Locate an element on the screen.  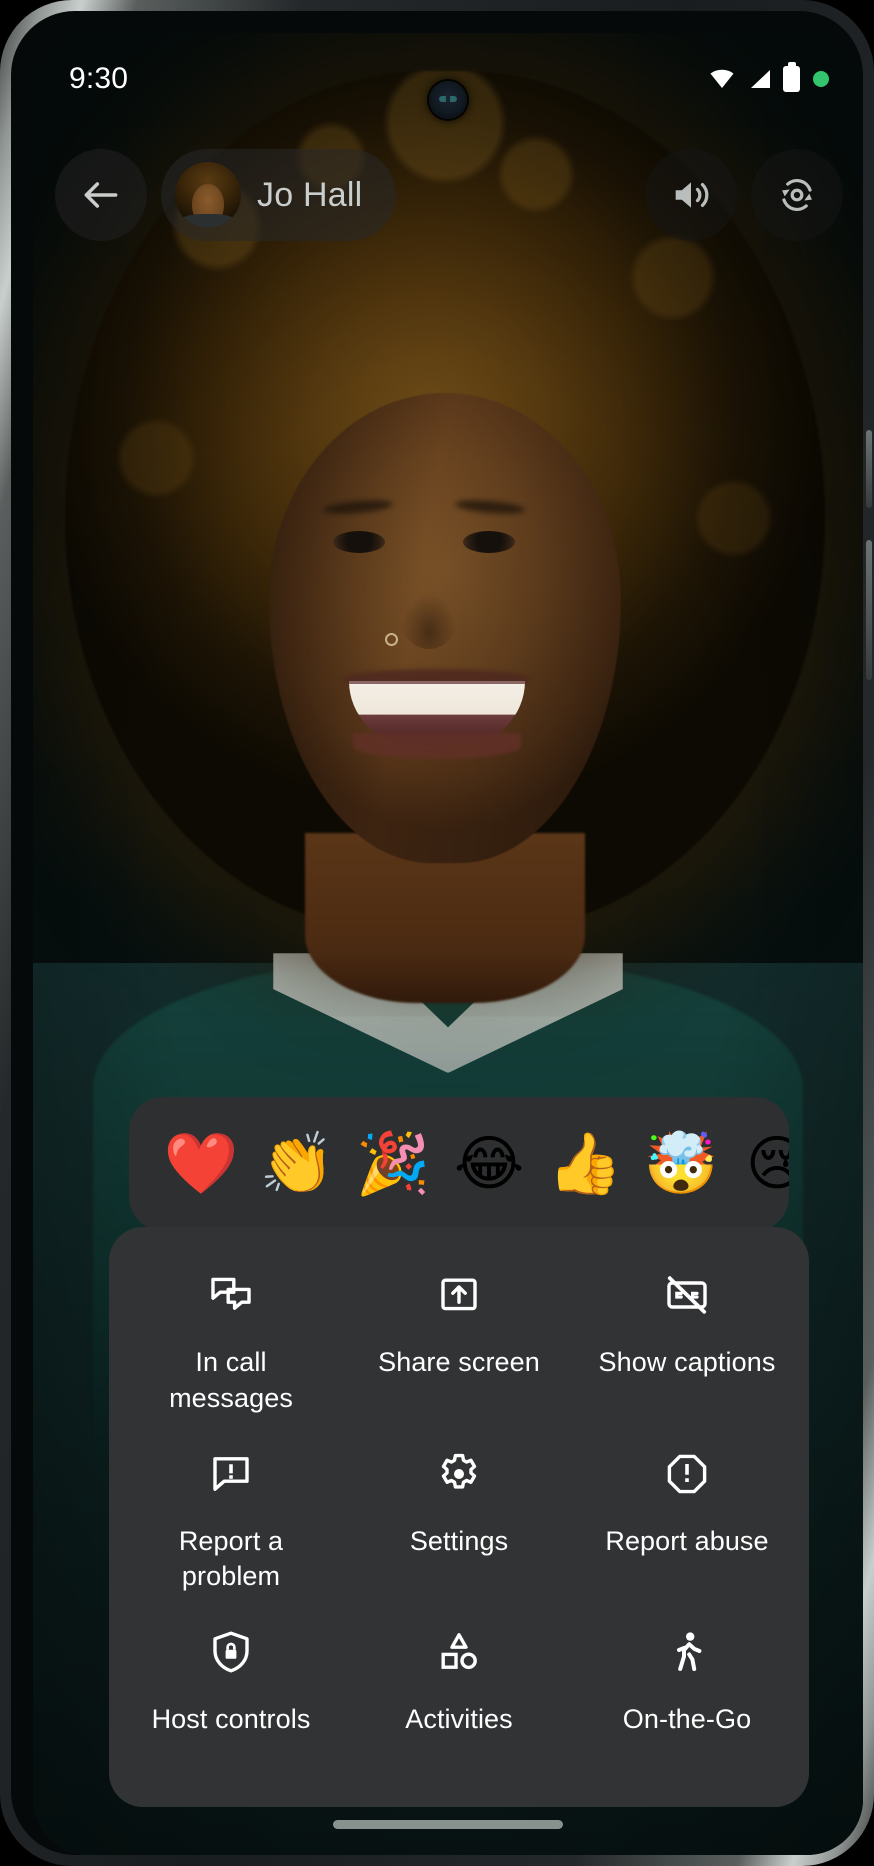
reaction-joy: 😂 is located at coordinates (489, 1164).